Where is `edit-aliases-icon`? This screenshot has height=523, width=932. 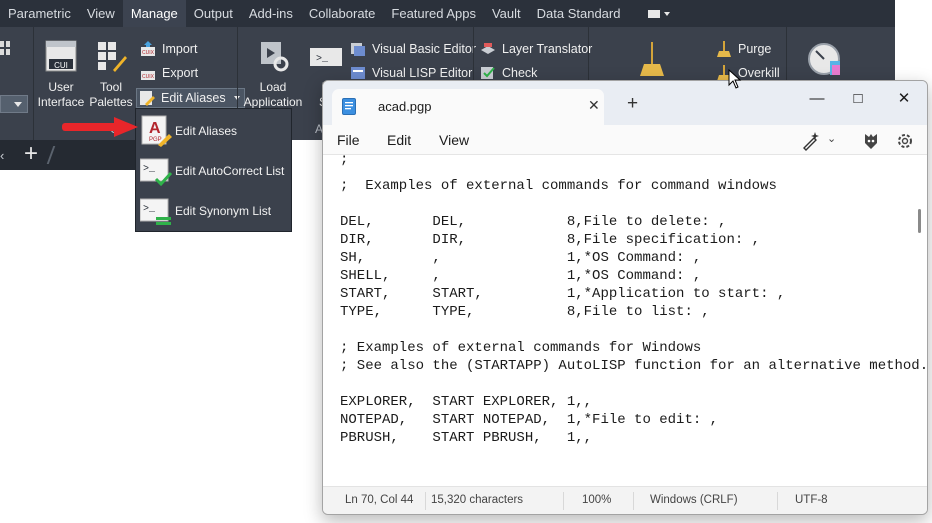
edit-aliases-icon is located at coordinates (147, 98).